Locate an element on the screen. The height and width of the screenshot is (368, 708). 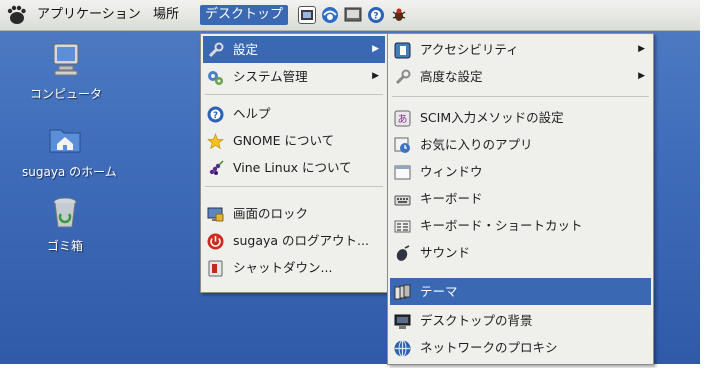
menu-item-lock-screen: 画面のロック is located at coordinates (294, 213).